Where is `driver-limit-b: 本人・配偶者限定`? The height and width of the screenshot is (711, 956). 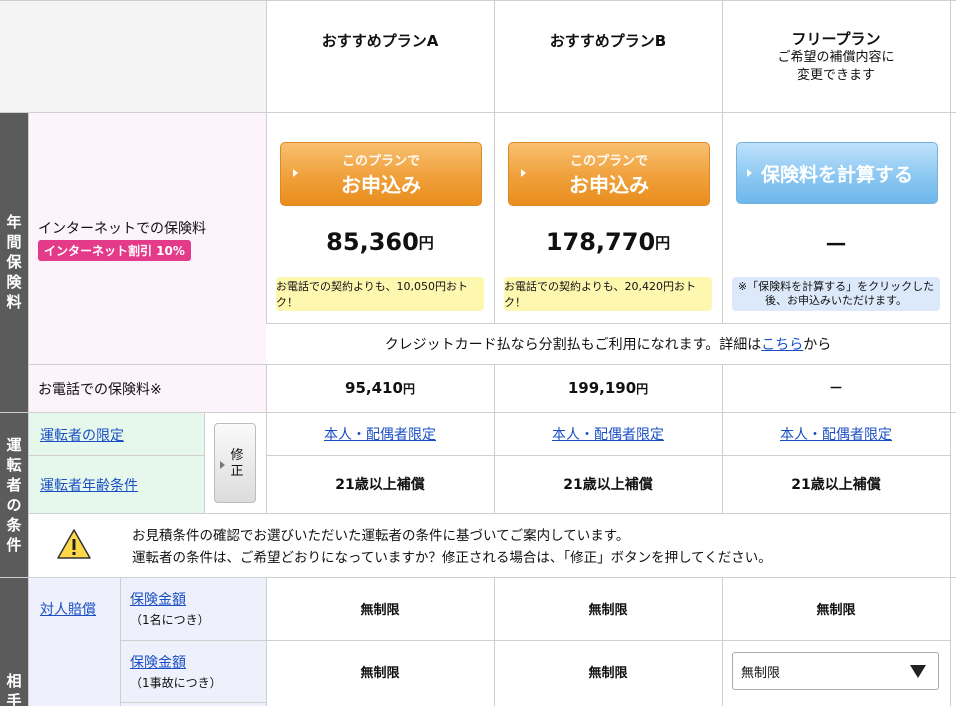 driver-limit-b: 本人・配偶者限定 is located at coordinates (608, 433).